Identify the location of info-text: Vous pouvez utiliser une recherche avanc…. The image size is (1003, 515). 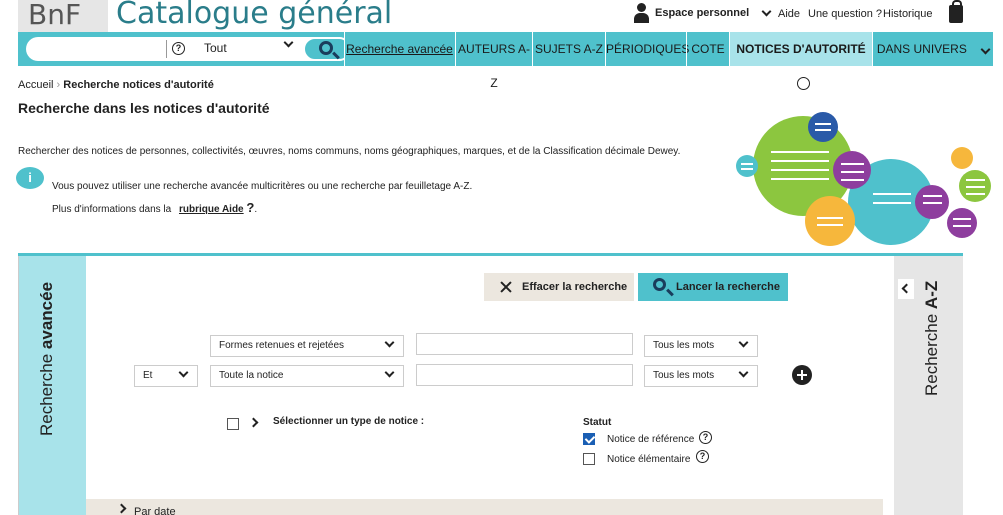
(262, 186).